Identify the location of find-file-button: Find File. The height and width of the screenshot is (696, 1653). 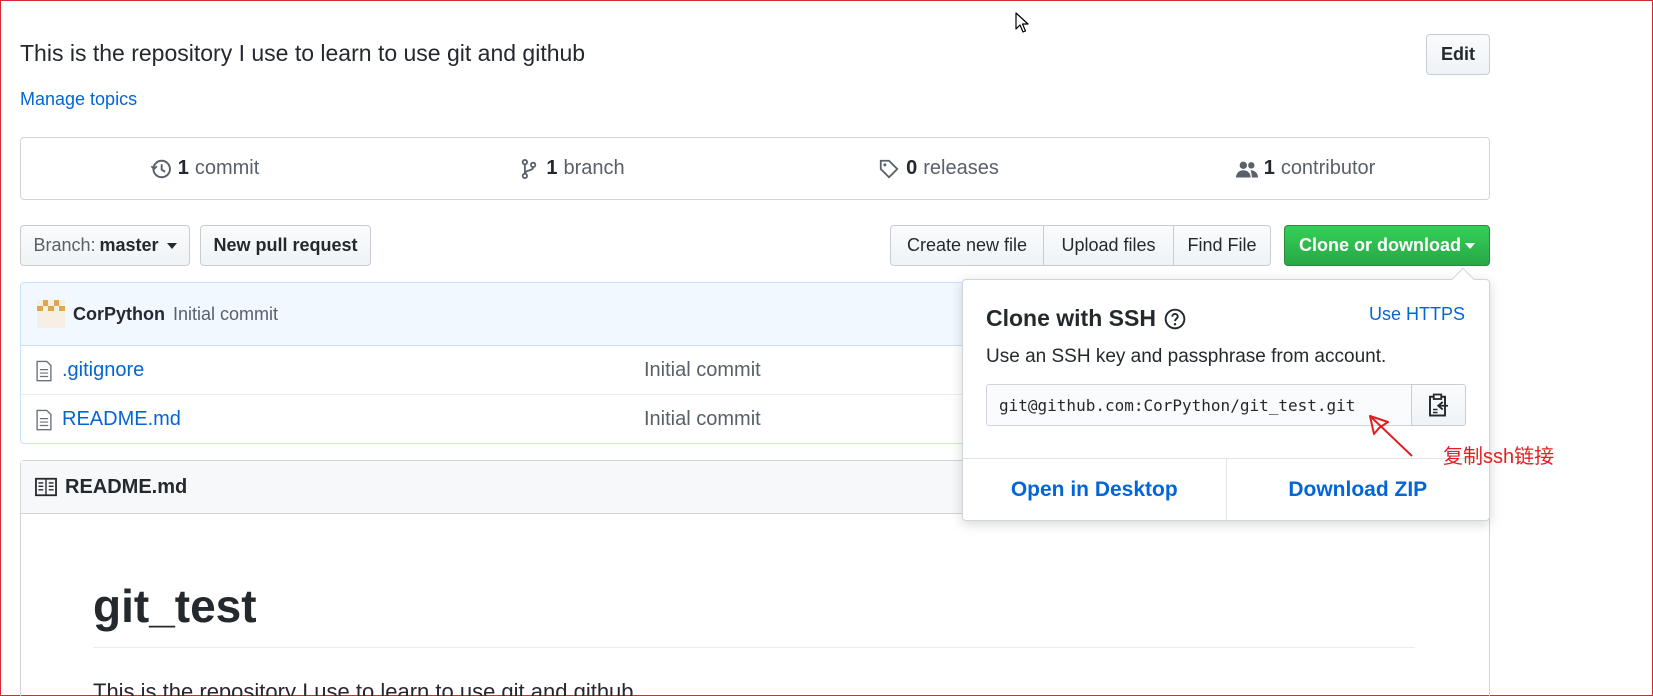
(1222, 245).